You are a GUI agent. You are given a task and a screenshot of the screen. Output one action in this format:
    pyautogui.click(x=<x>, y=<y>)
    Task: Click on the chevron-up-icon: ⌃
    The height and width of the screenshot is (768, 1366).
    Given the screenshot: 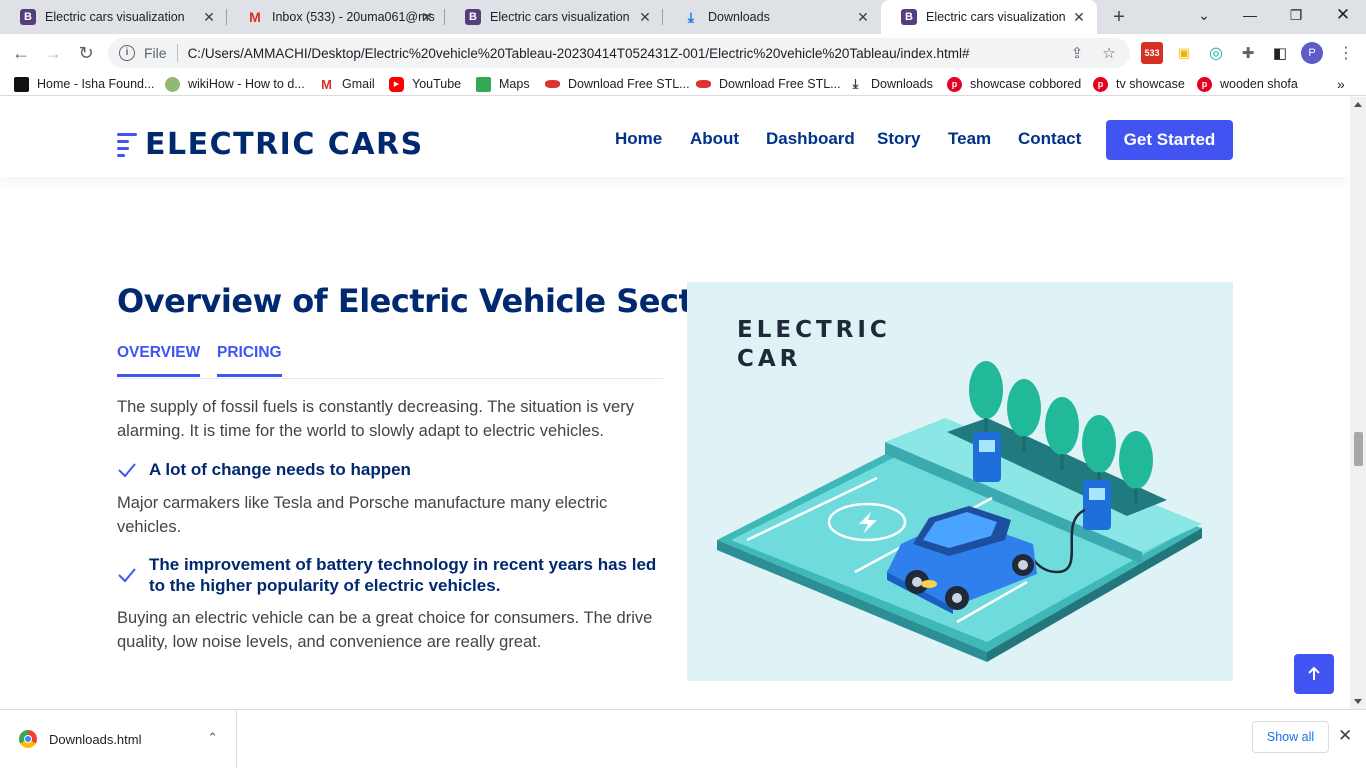 What is the action you would take?
    pyautogui.click(x=212, y=738)
    